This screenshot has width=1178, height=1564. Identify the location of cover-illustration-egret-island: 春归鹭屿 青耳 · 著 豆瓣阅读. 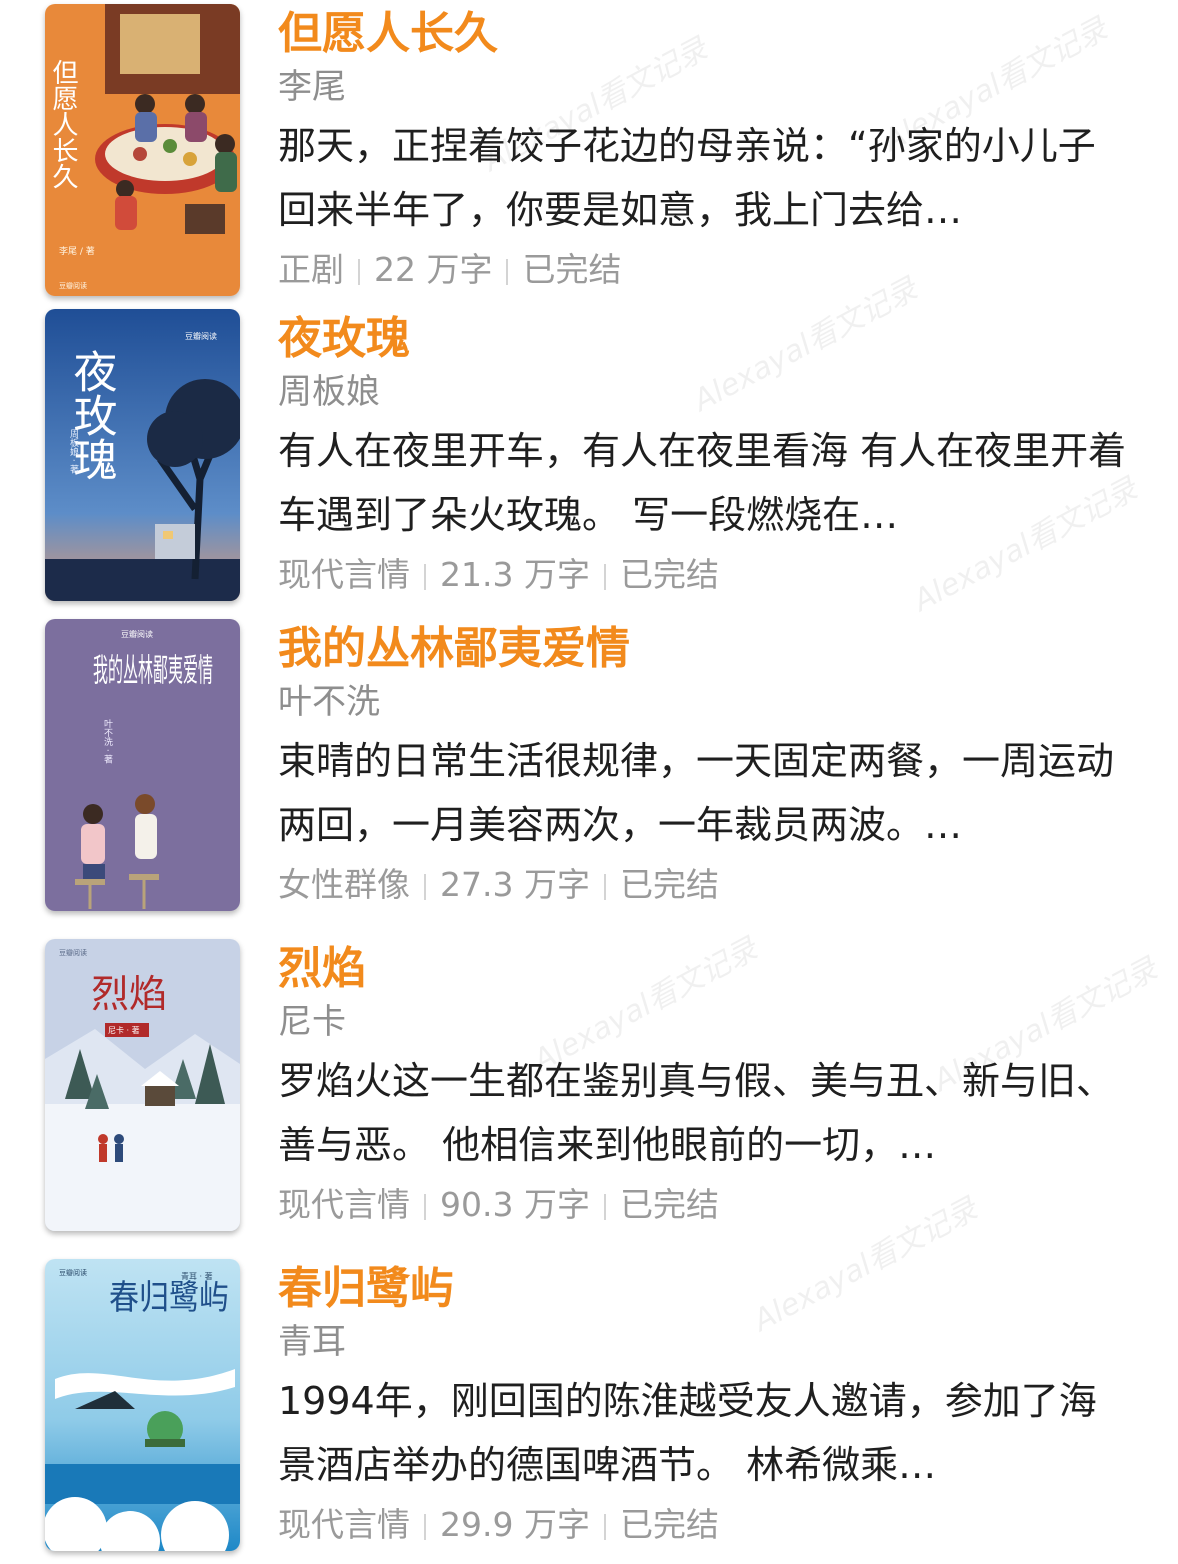
(142, 1405).